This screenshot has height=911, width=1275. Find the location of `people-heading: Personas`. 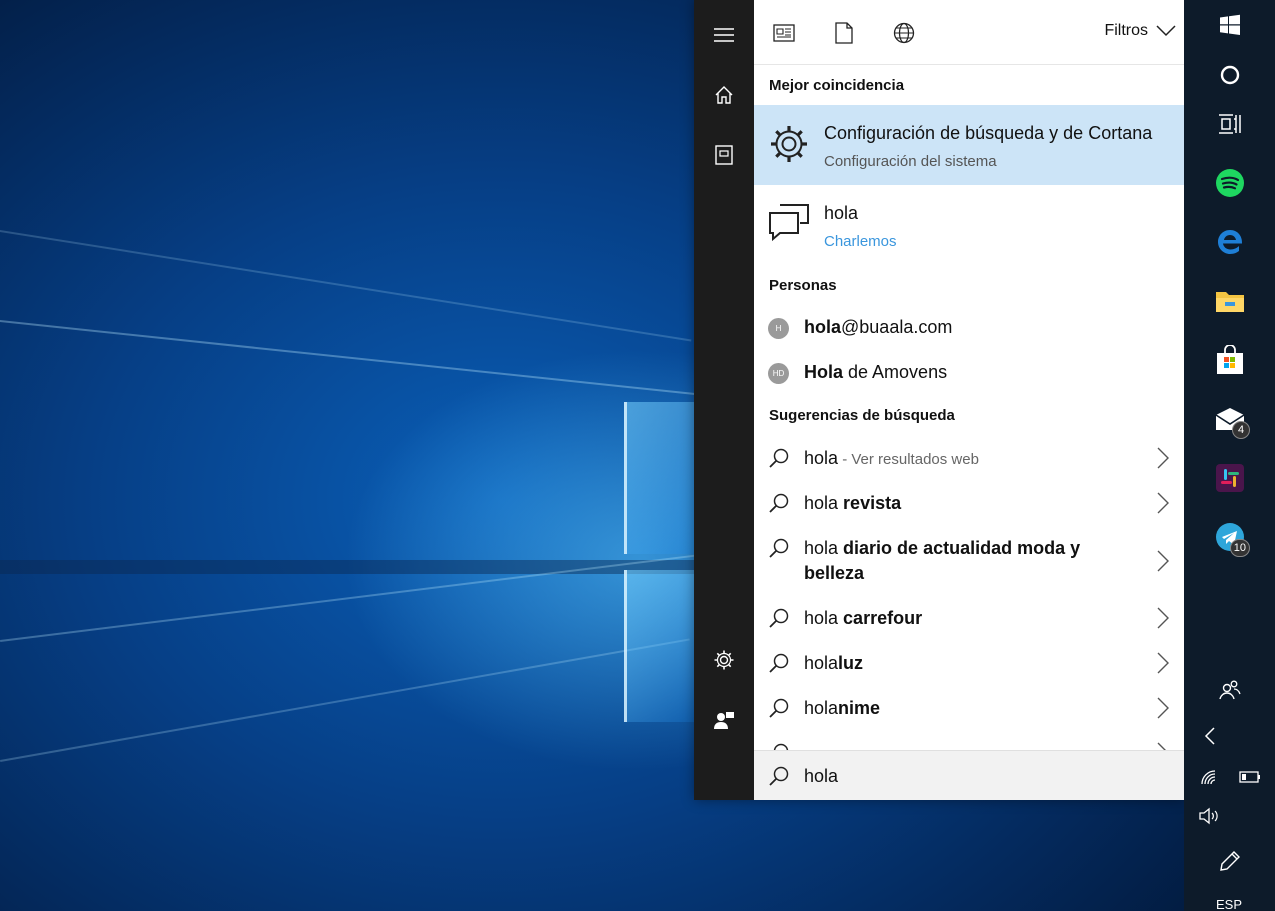

people-heading: Personas is located at coordinates (803, 285).